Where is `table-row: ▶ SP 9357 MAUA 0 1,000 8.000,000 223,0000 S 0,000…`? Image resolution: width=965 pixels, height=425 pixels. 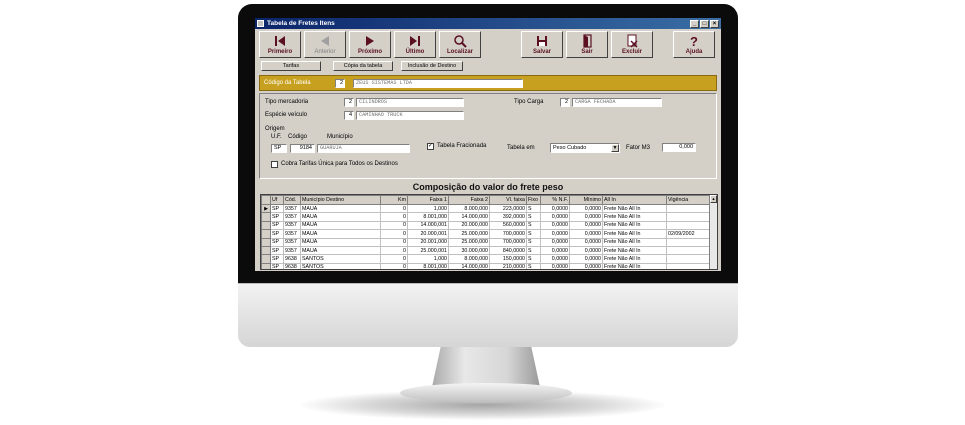
table-row: ▶ SP 9357 MAUA 0 1,000 8.000,000 223,0000 S 0,000… is located at coordinates (486, 208).